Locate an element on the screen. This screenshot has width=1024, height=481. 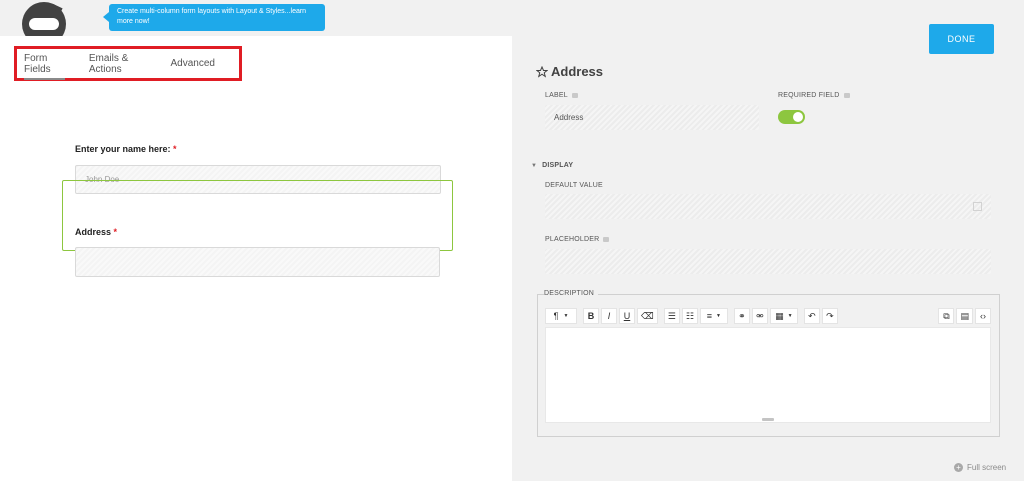
editor-toolbar: ¶ ▼ B I U ⌫ ☰ ☷ ≡ ▼ ⚭ ⚮ ▦ ▼ ↶ ↷ ⧉ ▤ ‹› is located at coordinates (768, 316).